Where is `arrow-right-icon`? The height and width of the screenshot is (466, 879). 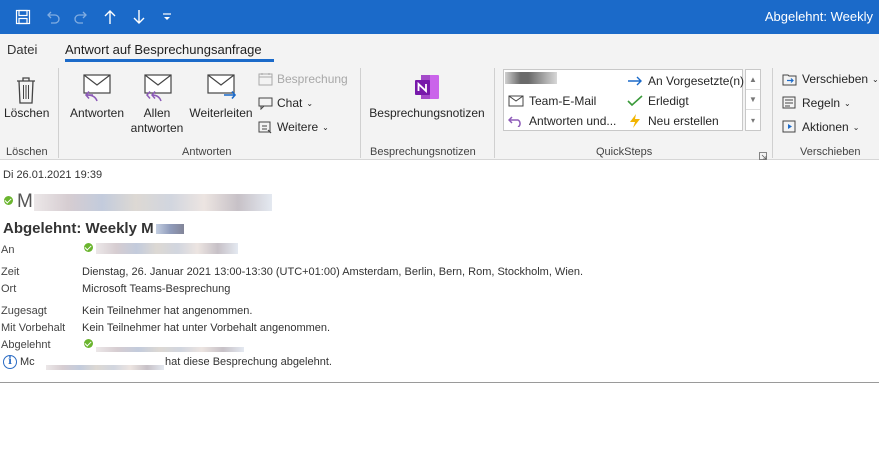 arrow-right-icon is located at coordinates (635, 81).